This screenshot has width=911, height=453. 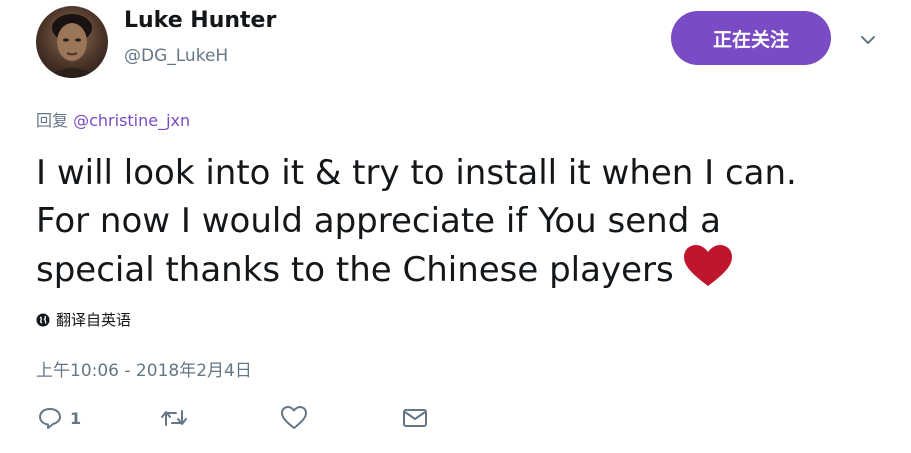 I want to click on like-button, so click(x=294, y=418).